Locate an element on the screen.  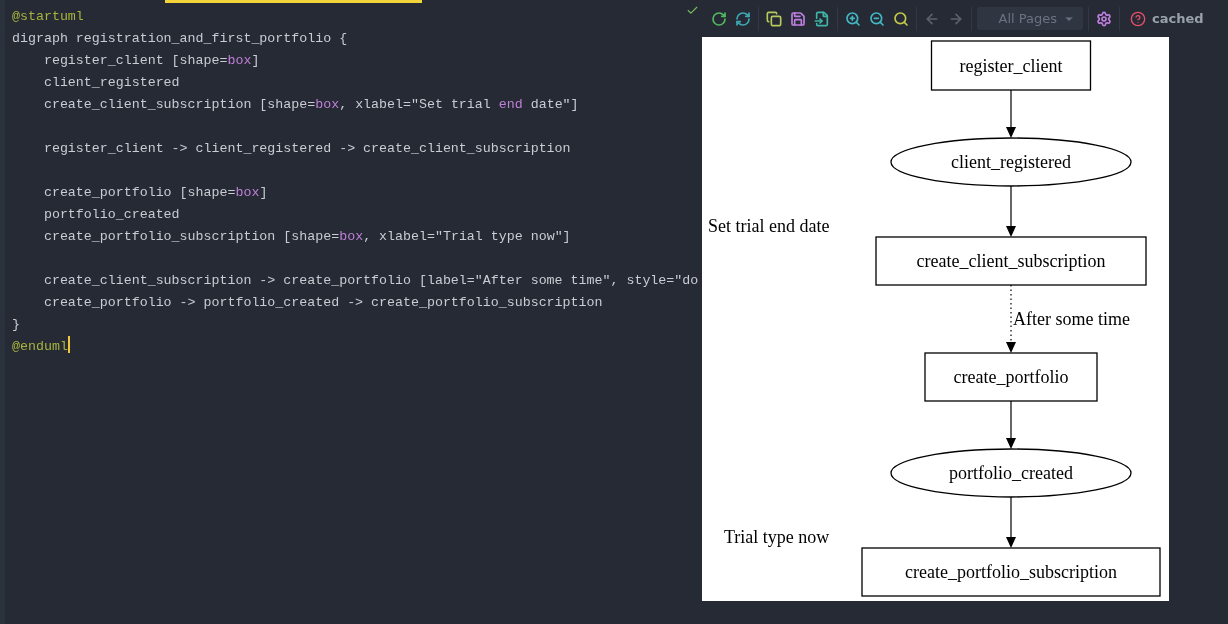
code-line: client_registered is located at coordinates (111, 83).